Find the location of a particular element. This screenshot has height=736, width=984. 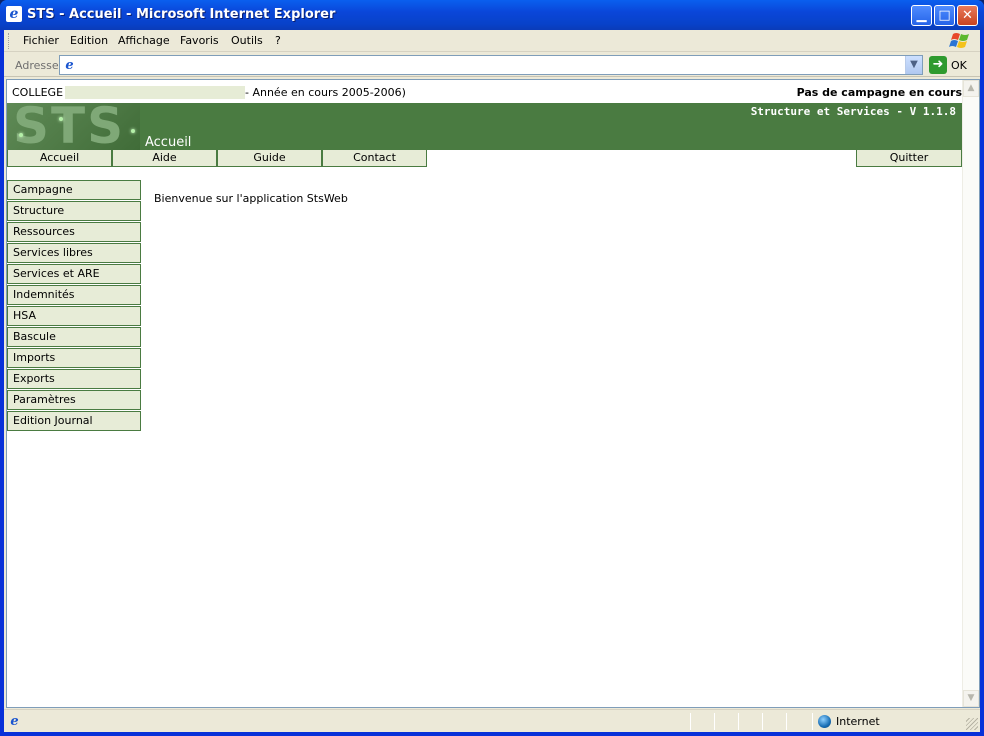

scroll-down-icon: ▼ is located at coordinates (971, 698).